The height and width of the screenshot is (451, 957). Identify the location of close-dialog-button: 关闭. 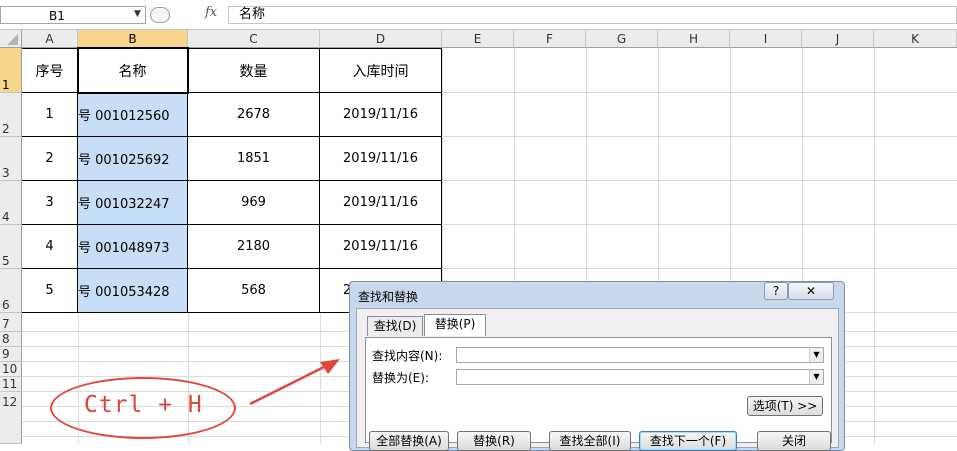
(794, 441).